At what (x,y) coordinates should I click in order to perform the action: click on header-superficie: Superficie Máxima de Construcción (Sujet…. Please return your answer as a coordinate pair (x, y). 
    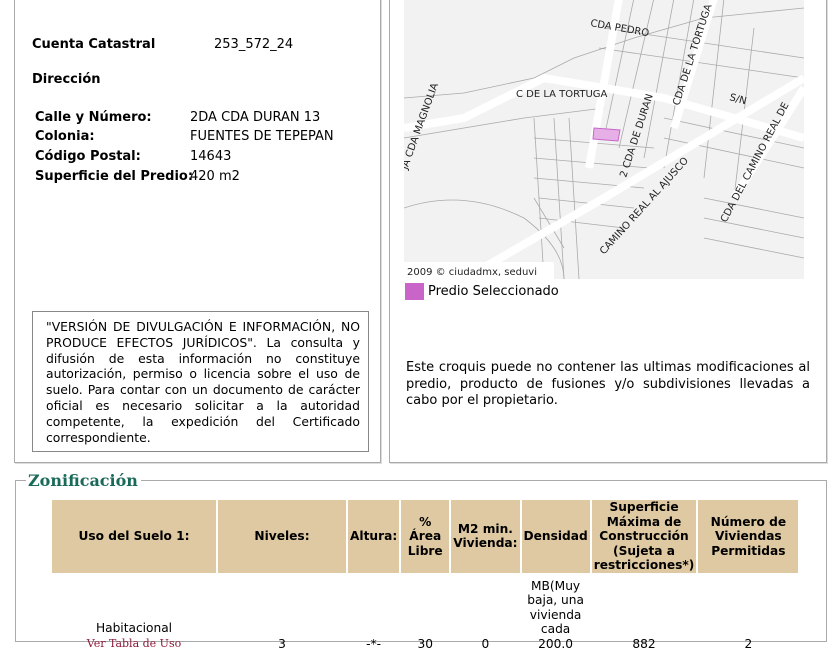
    Looking at the image, I should click on (644, 536).